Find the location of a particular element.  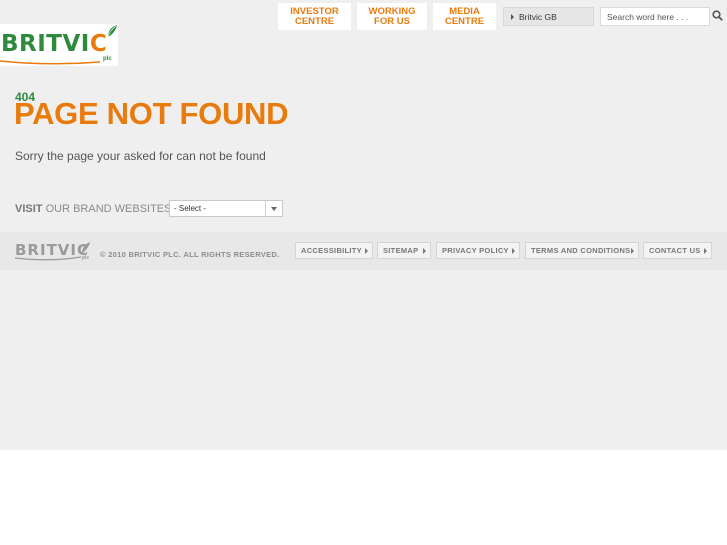

footer-link-privacy-policy: PRIVACY POLICY is located at coordinates (478, 250).